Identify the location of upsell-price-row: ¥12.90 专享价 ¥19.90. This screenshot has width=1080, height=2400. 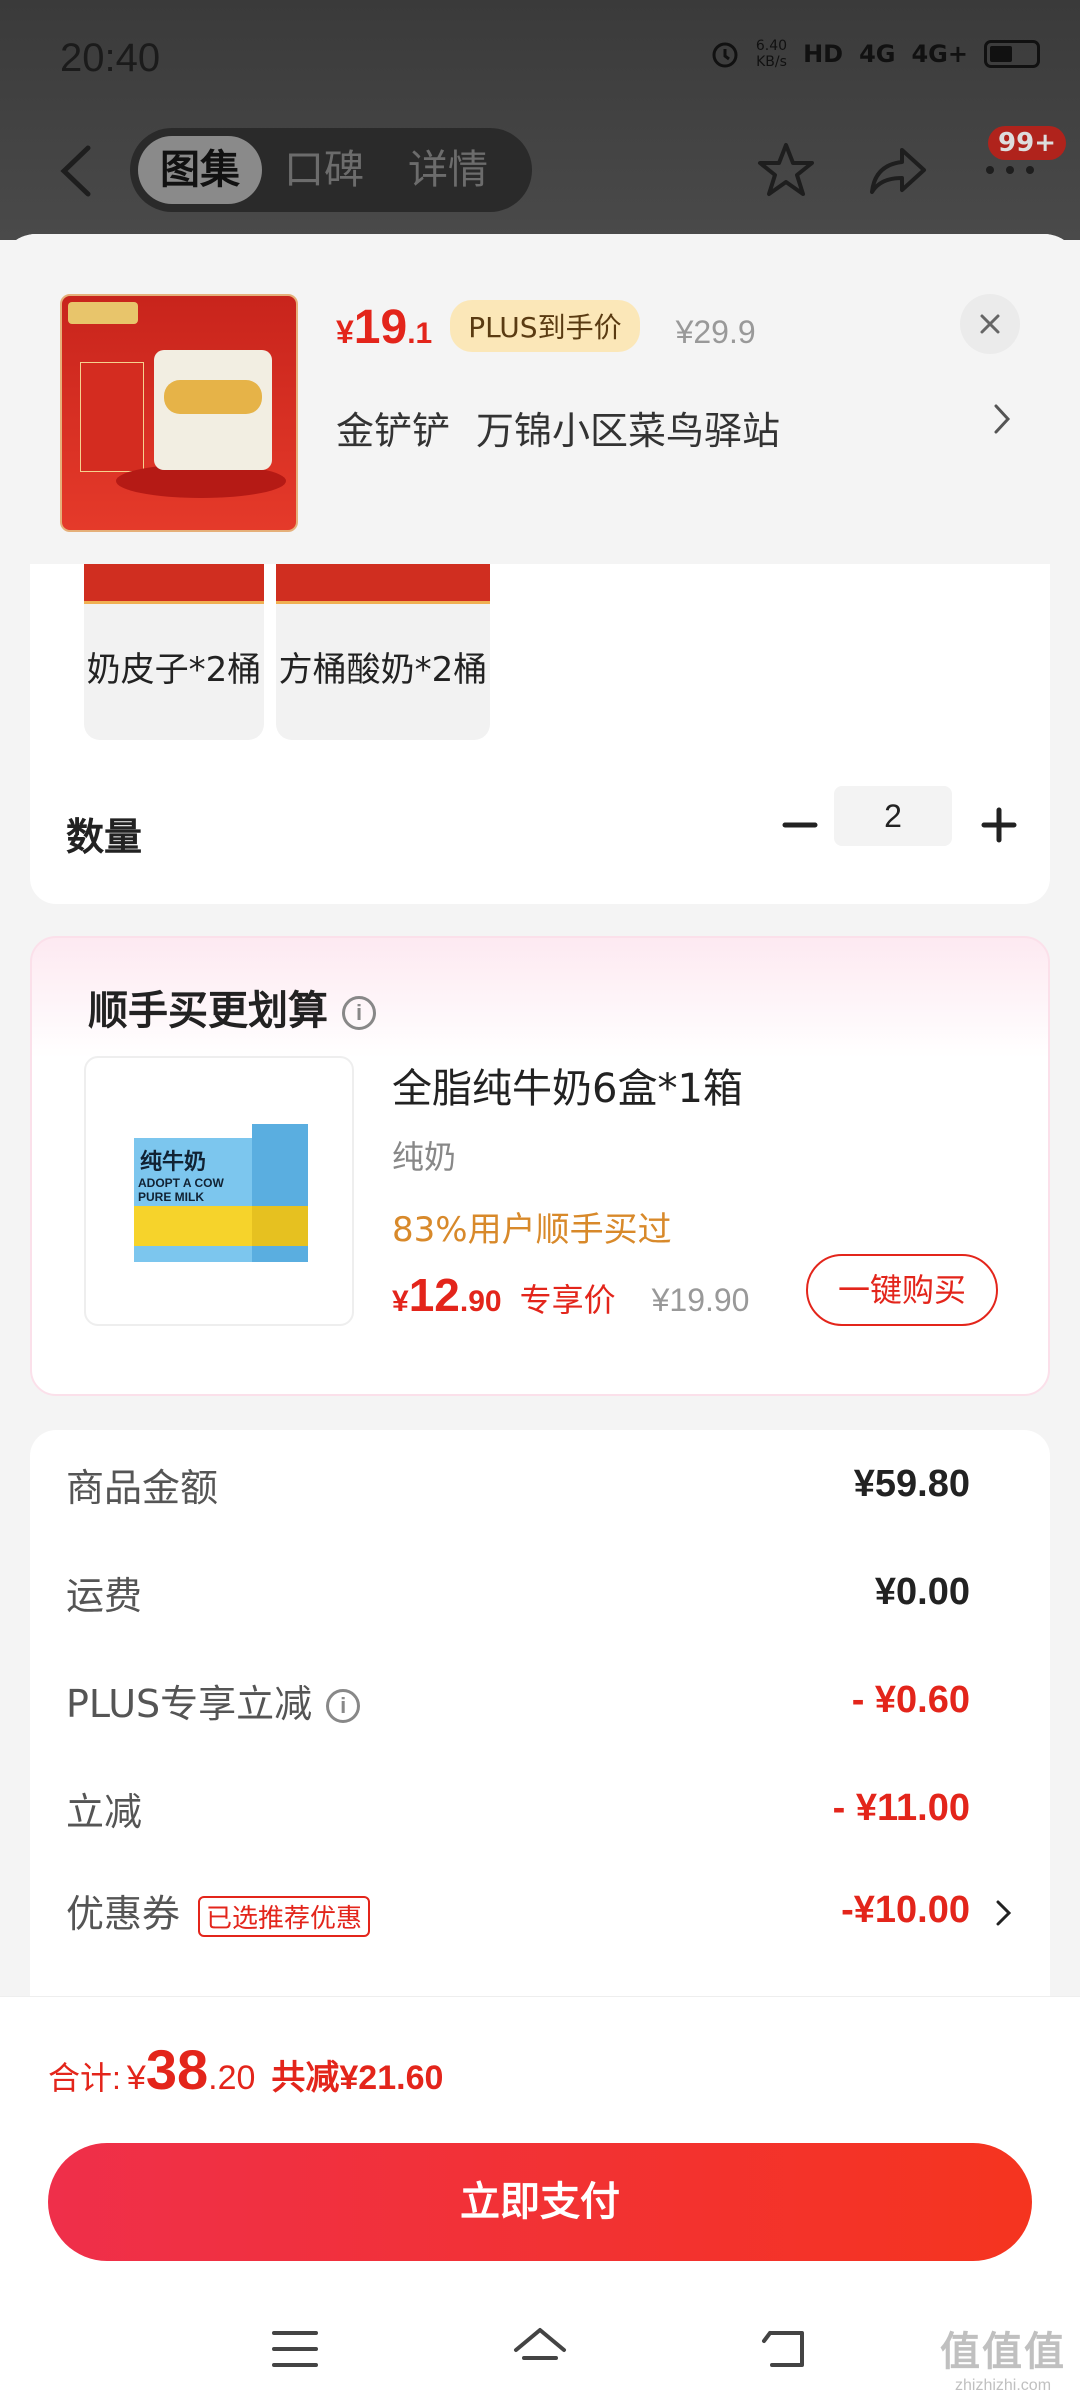
(570, 1295).